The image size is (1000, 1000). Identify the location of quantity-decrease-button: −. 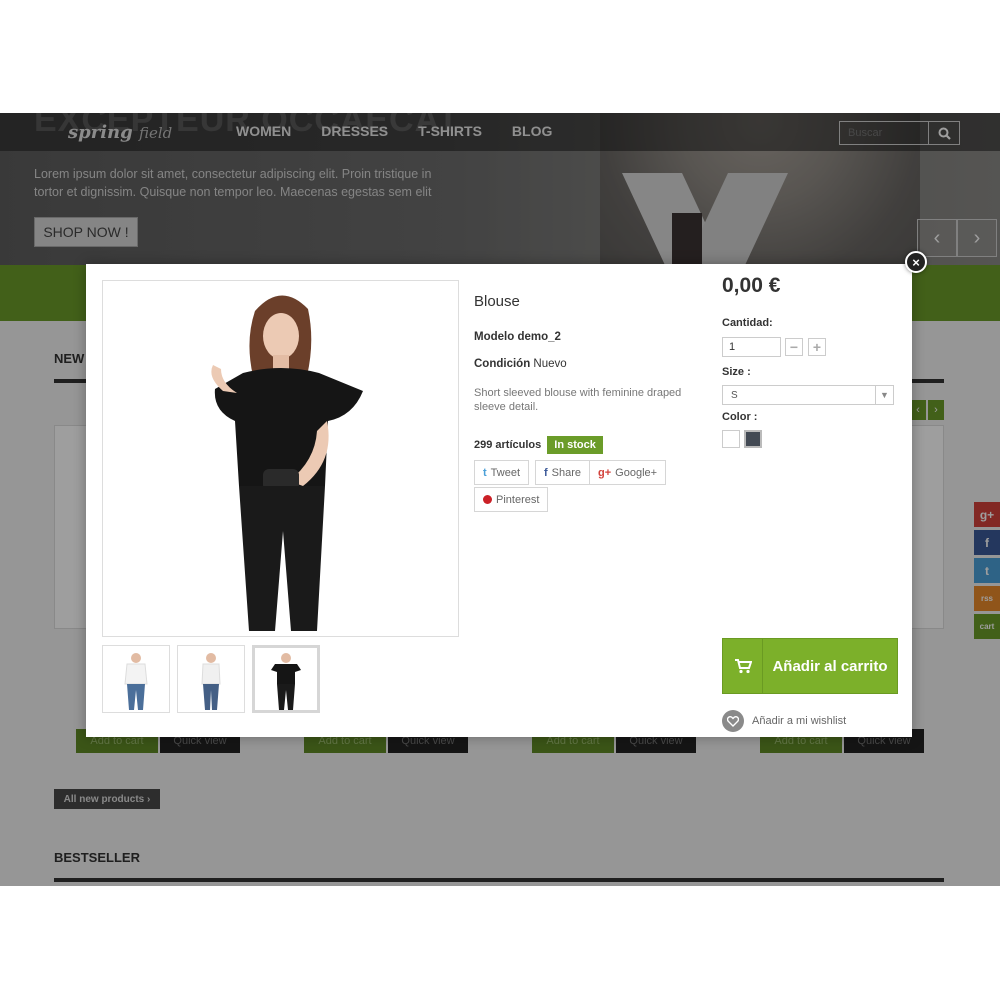
(794, 347).